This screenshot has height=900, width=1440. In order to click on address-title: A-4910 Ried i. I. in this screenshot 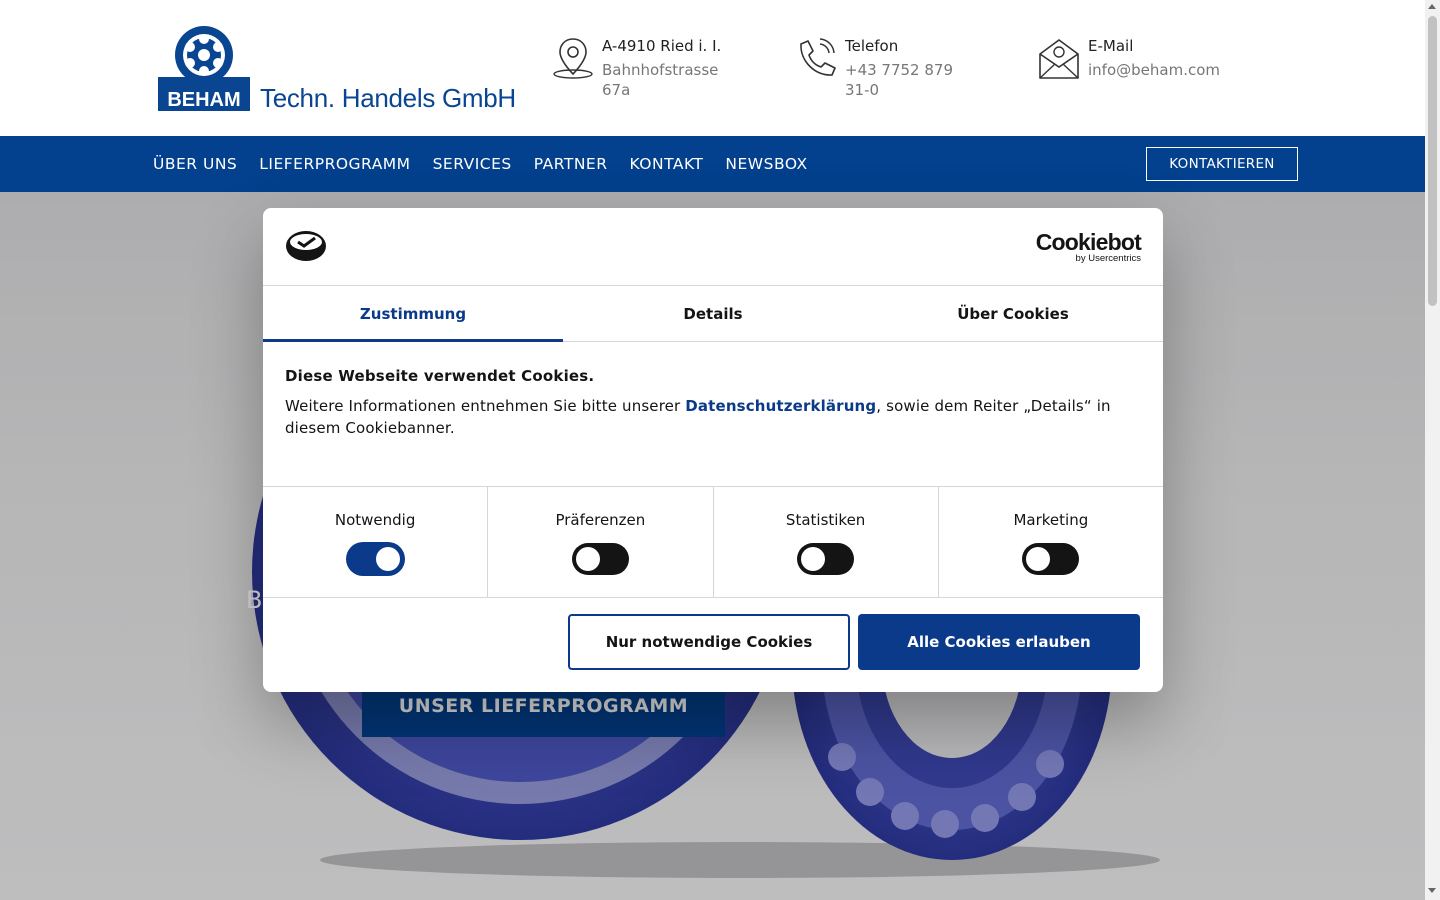, I will do `click(662, 46)`.